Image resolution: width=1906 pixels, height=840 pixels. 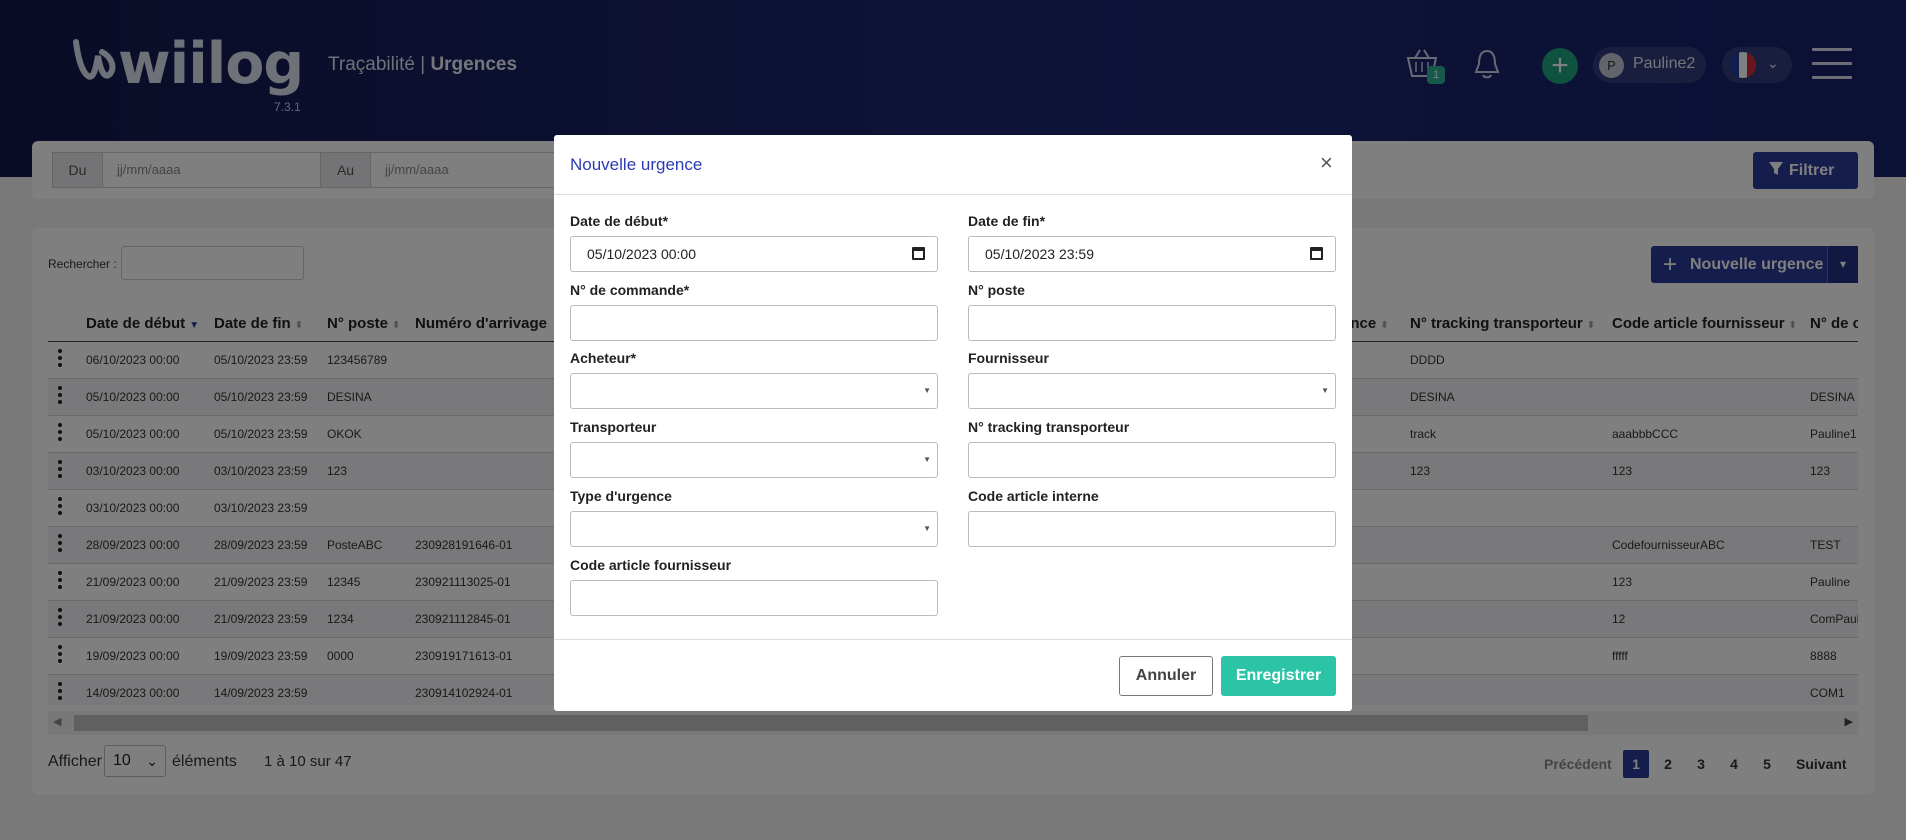 What do you see at coordinates (1326, 163) in the screenshot?
I see `close-icon: ×` at bounding box center [1326, 163].